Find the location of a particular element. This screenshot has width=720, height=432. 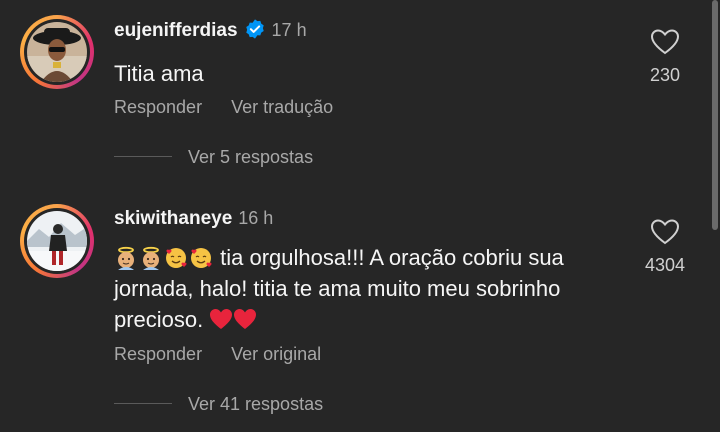

view-replies-label: Ver 41 respostas is located at coordinates (256, 404).